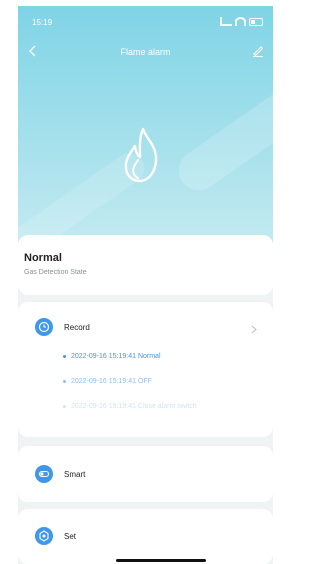  Describe the element at coordinates (43, 258) in the screenshot. I see `state-value: Normal` at that location.